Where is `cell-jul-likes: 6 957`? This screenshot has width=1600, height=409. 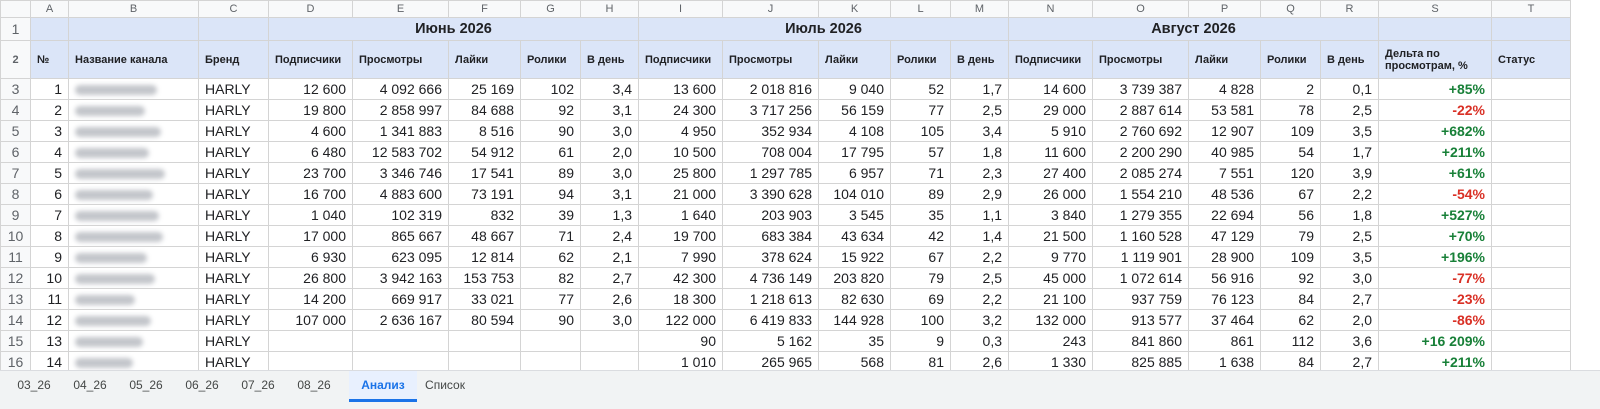
cell-jul-likes: 6 957 is located at coordinates (854, 173).